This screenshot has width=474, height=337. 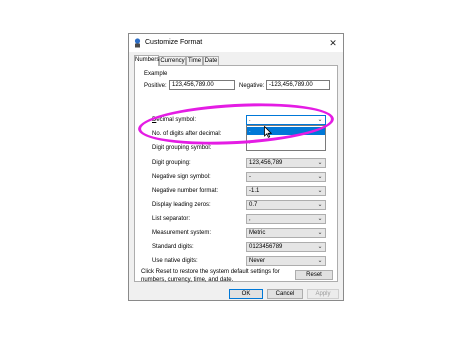 What do you see at coordinates (202, 85) in the screenshot?
I see `positive-example-field: 123,456,789.00` at bounding box center [202, 85].